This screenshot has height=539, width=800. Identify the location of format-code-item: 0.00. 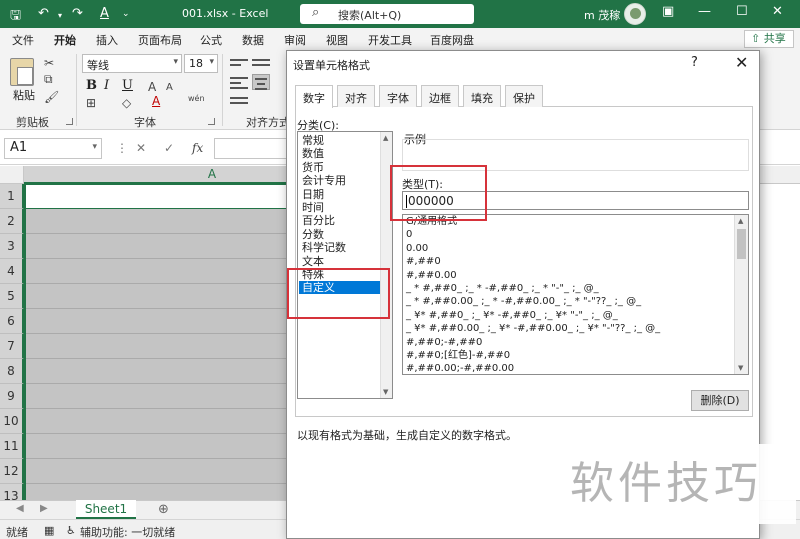
(417, 249).